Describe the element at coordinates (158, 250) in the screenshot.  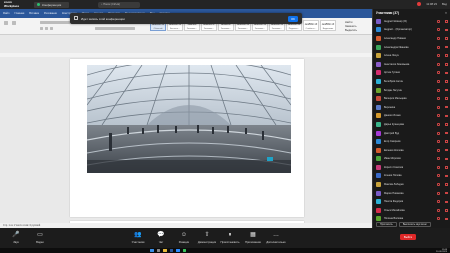
I see `taskbar-search-icon` at that location.